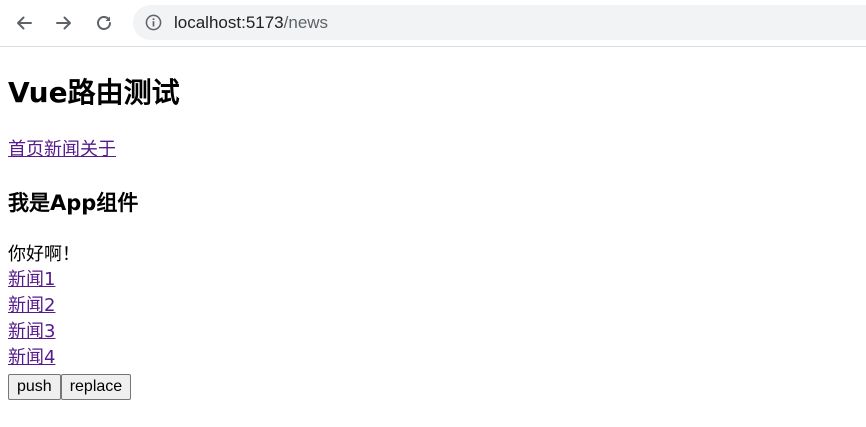 Image resolution: width=866 pixels, height=427 pixels. I want to click on arrow-right-icon, so click(63, 23).